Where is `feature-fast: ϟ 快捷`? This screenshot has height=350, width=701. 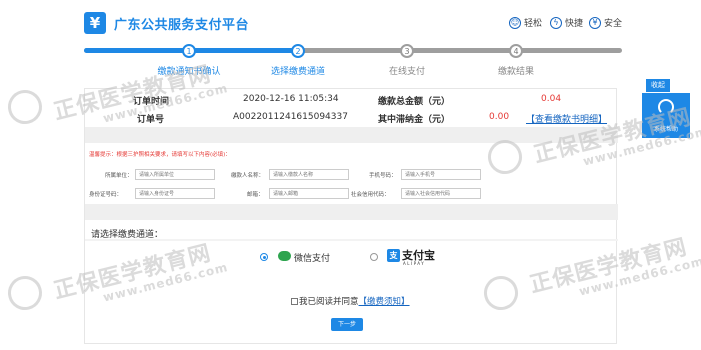 feature-fast: ϟ 快捷 is located at coordinates (566, 22).